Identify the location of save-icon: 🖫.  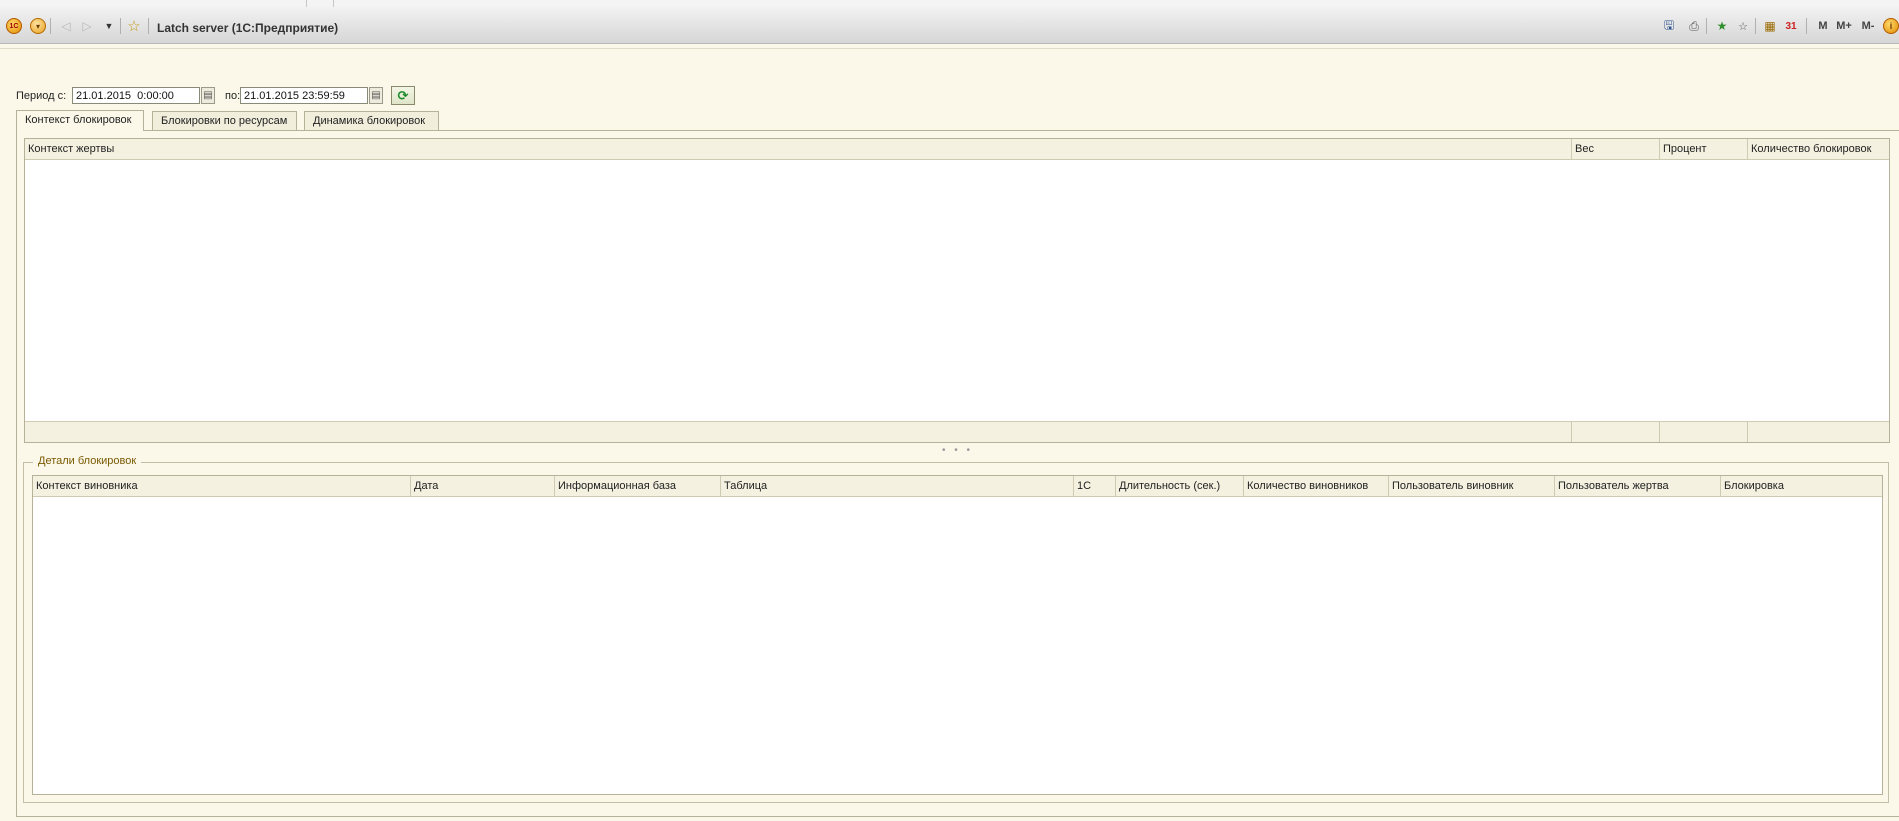
(1669, 26).